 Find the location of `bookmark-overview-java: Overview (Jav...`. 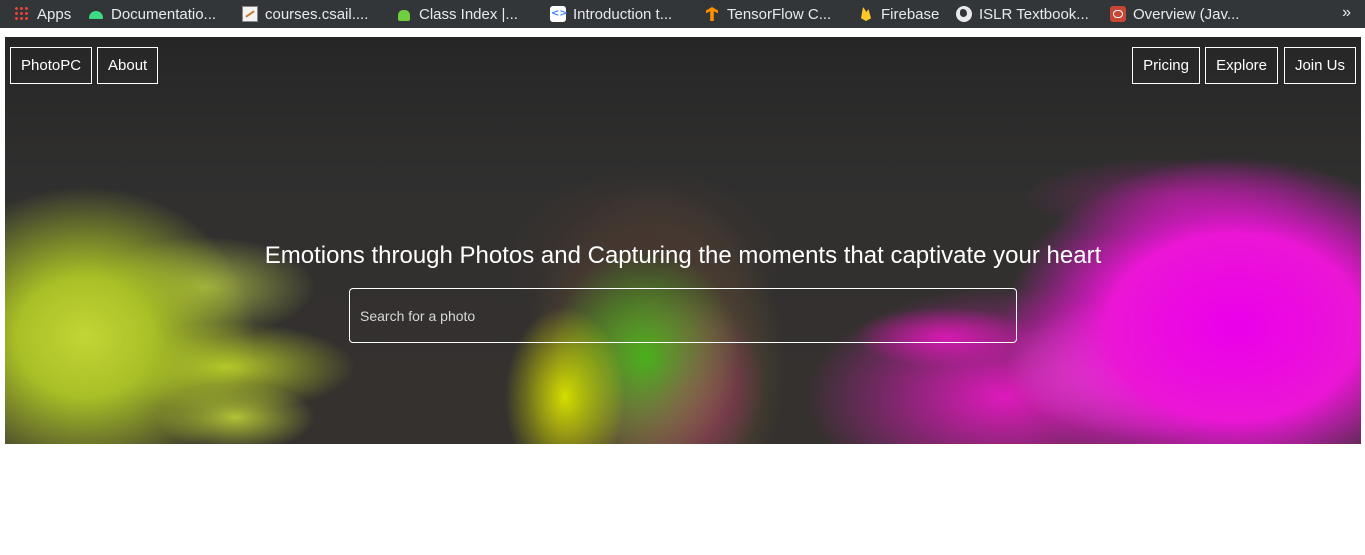

bookmark-overview-java: Overview (Jav... is located at coordinates (1182, 14).